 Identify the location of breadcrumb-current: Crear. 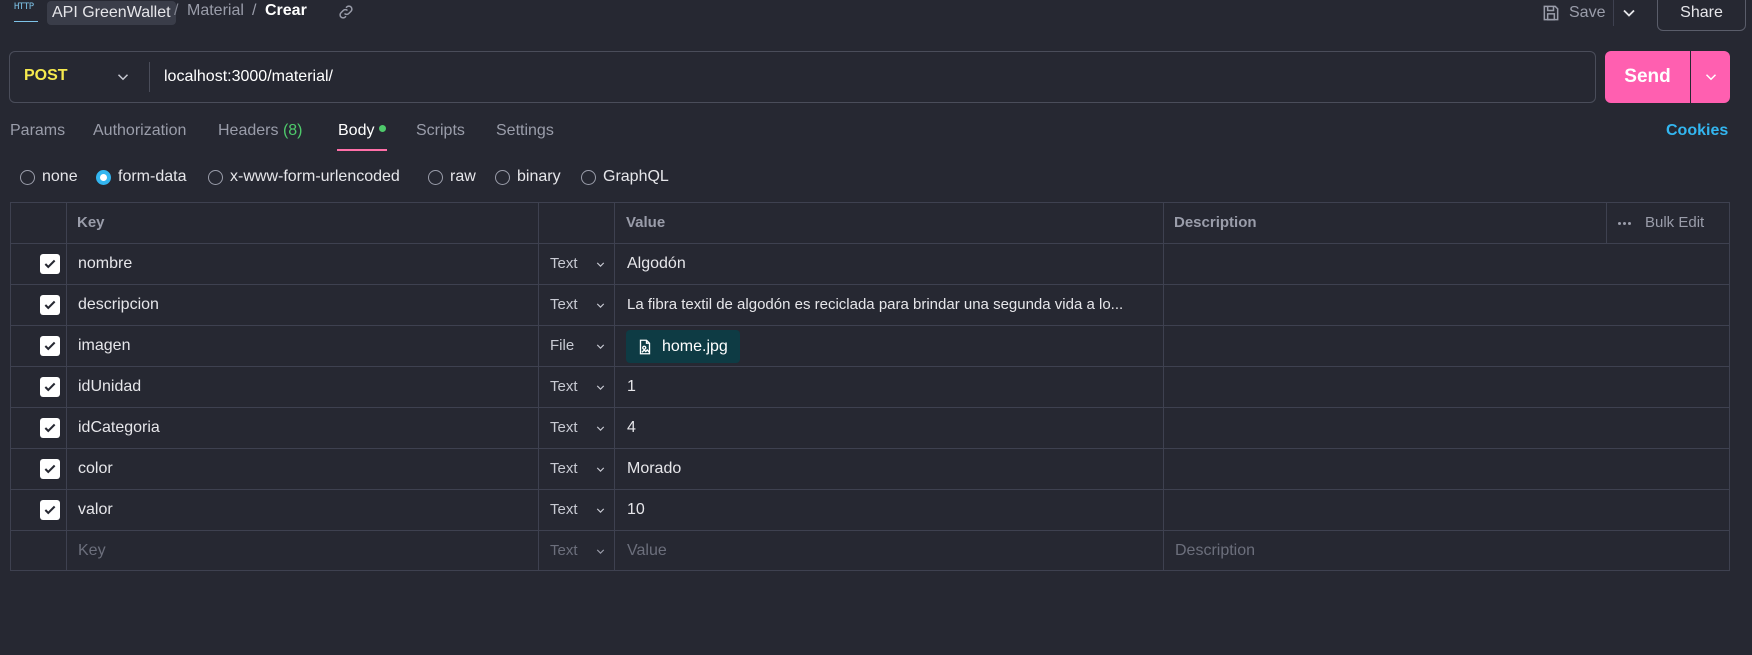
(286, 11).